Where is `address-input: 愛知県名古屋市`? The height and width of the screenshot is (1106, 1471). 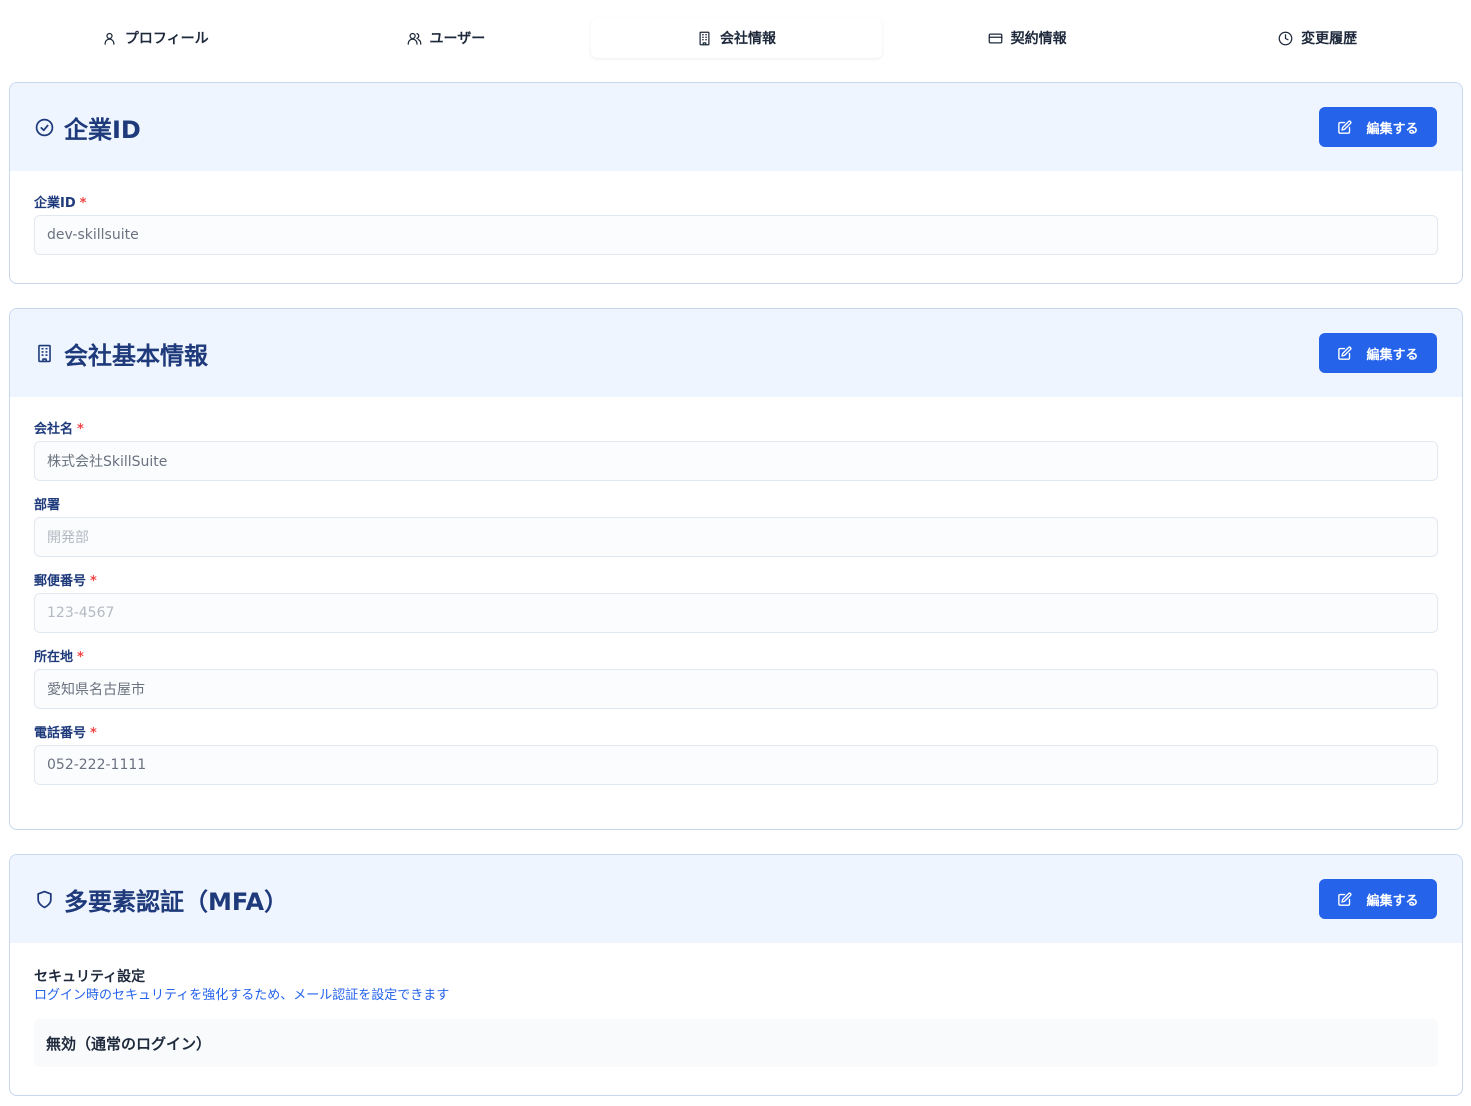
address-input: 愛知県名古屋市 is located at coordinates (736, 689).